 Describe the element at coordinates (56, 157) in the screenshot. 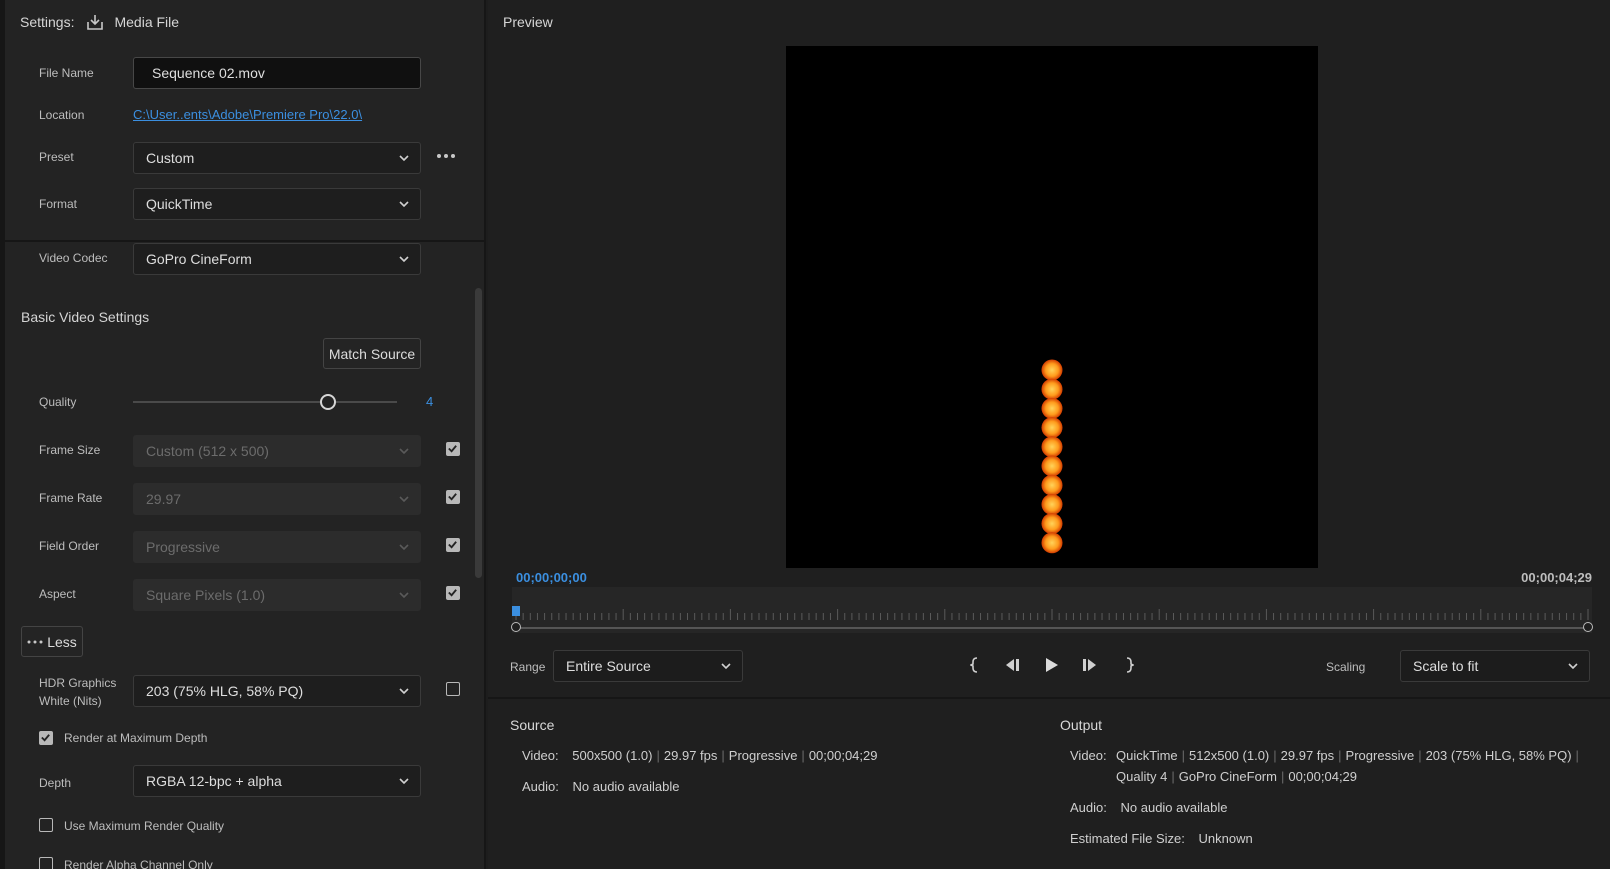

I see `preset-label: Preset` at that location.